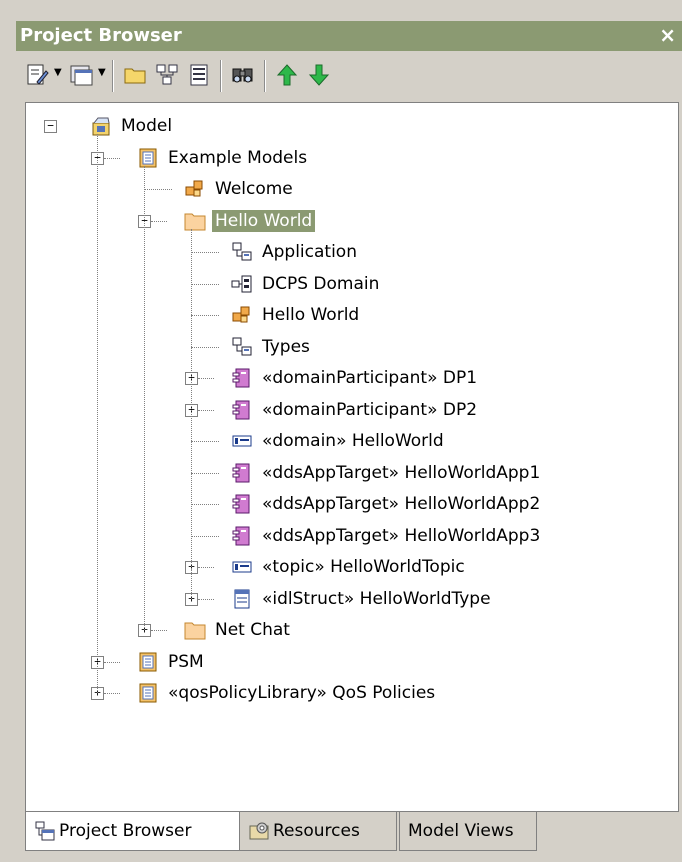 This screenshot has height=862, width=682. I want to click on tree-row-label: «topic» HelloWorldTopic, so click(363, 567).